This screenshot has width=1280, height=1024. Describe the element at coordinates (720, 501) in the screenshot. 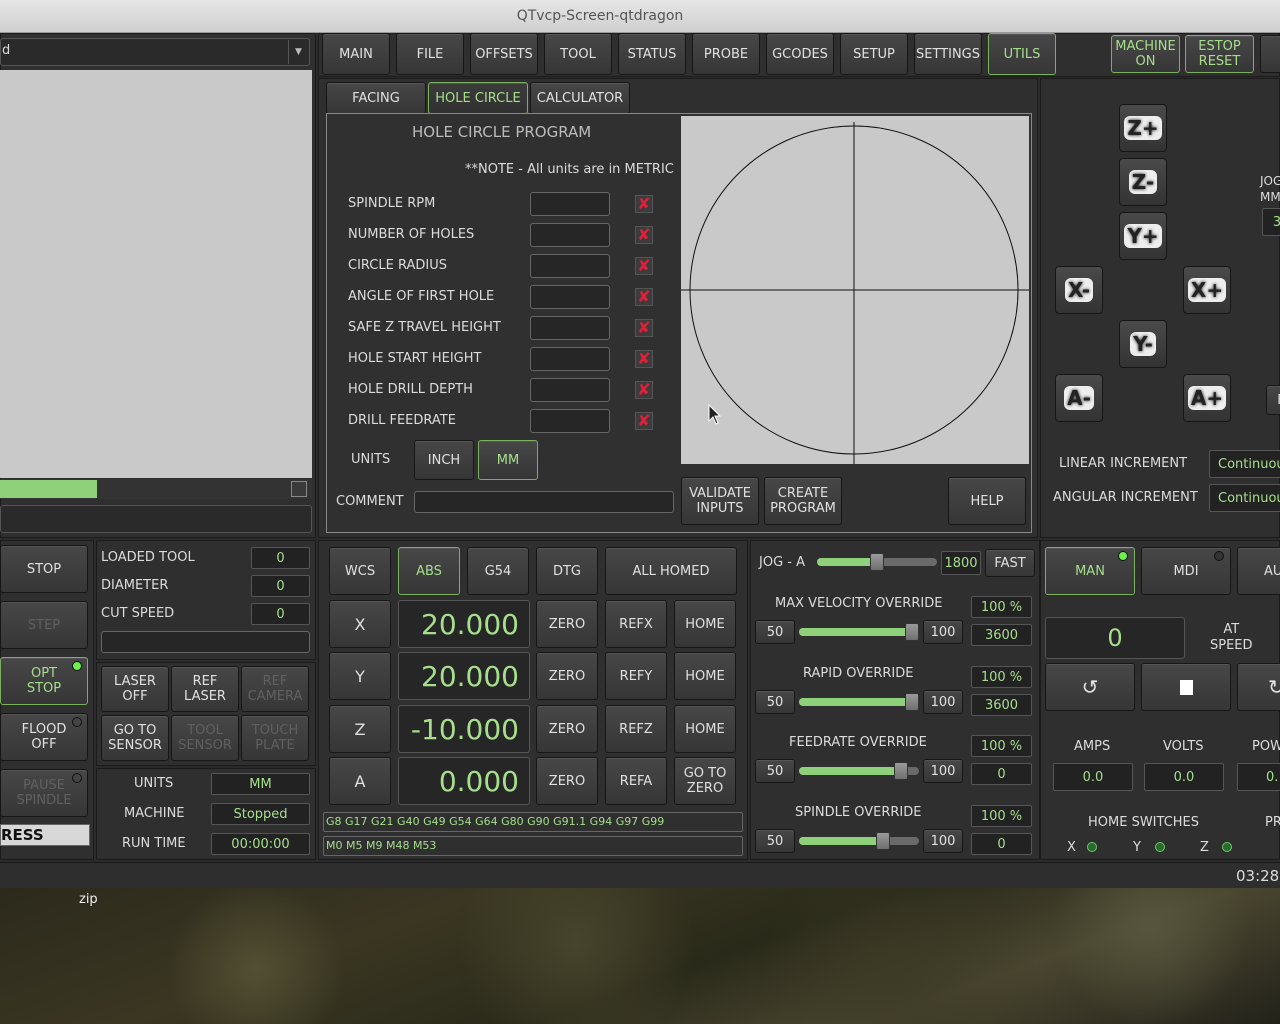

I see `validate-inputs-button: VALIDATE INPUTS` at that location.